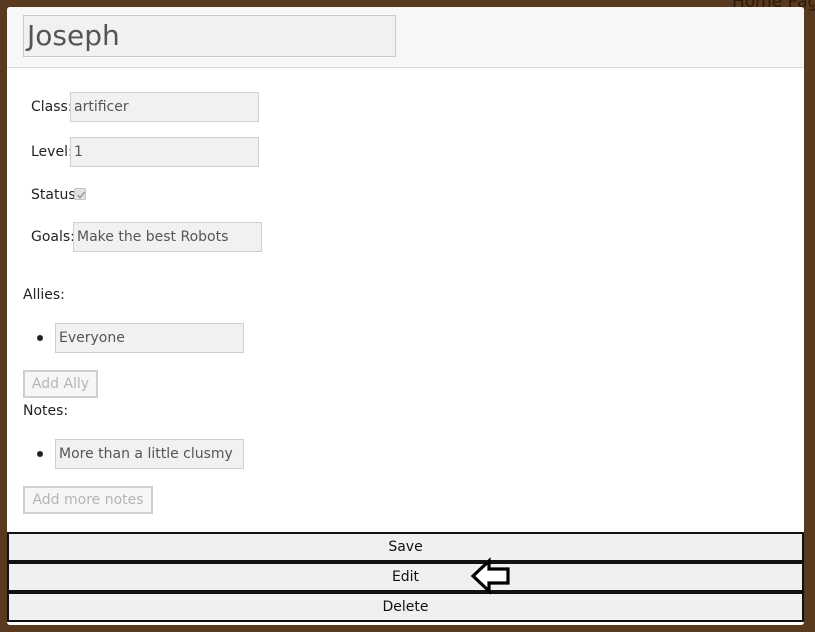 The width and height of the screenshot is (815, 632). Describe the element at coordinates (60, 384) in the screenshot. I see `add-ally-button: Add Ally` at that location.